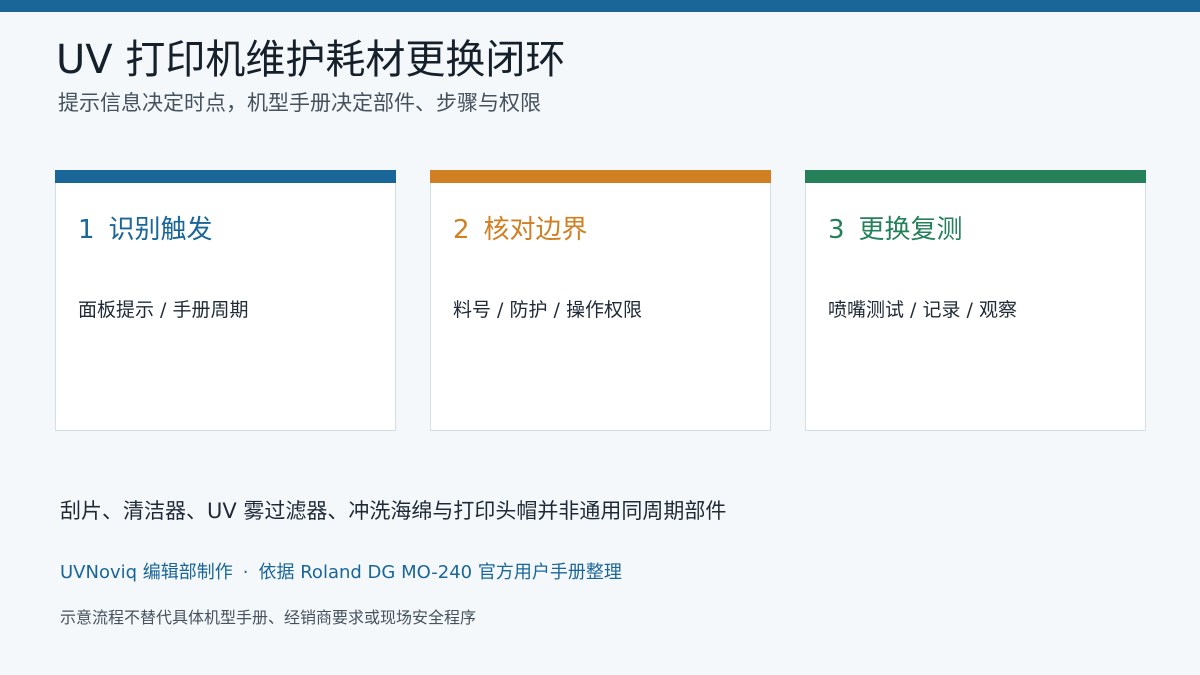 This screenshot has width=1200, height=675. I want to click on disclaimer: 示意流程不替代具体机型手册、经销商要求或现场安全程序, so click(268, 617).